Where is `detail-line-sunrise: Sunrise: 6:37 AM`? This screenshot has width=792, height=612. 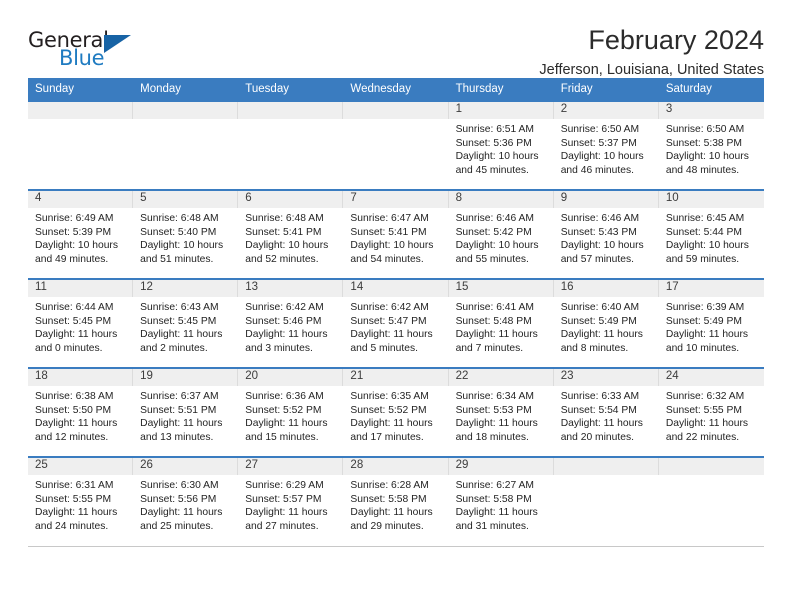 detail-line-sunrise: Sunrise: 6:37 AM is located at coordinates (179, 396).